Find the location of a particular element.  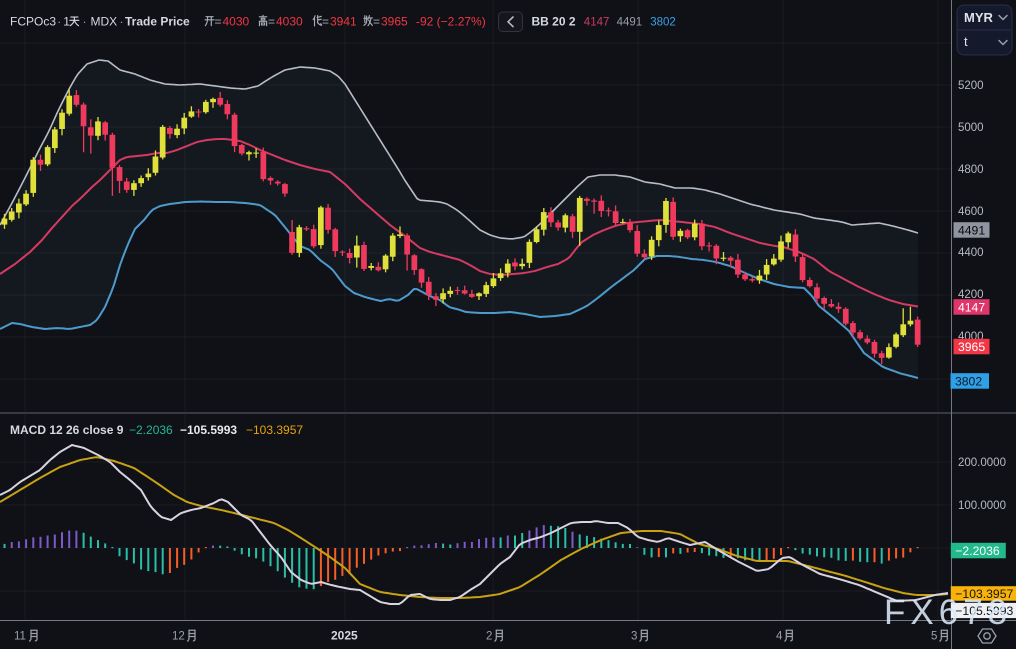

svg-text: 3941 is located at coordinates (343, 21).